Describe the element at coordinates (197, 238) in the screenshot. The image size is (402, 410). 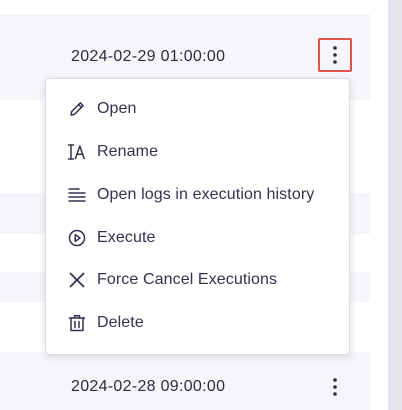
I see `menu-item-execute: Execute` at that location.